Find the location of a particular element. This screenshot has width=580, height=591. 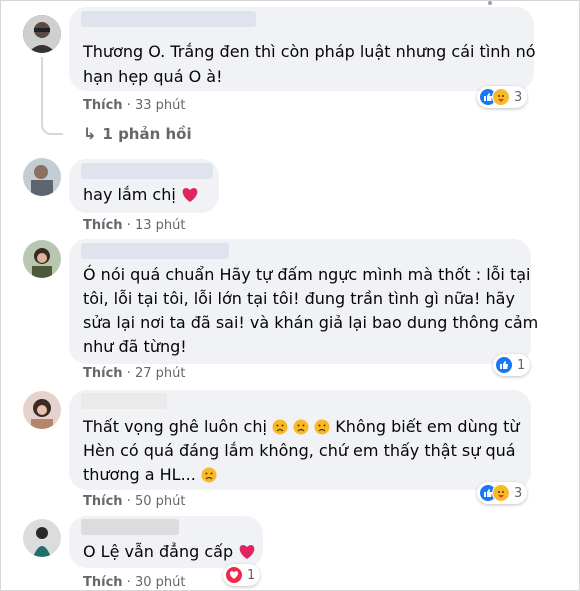

love-icon is located at coordinates (234, 575).